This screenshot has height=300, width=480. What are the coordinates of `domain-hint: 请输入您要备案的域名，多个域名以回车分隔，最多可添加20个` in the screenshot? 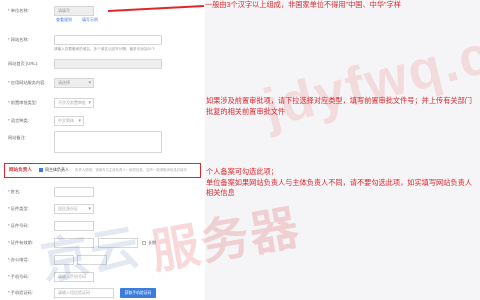 It's located at (105, 49).